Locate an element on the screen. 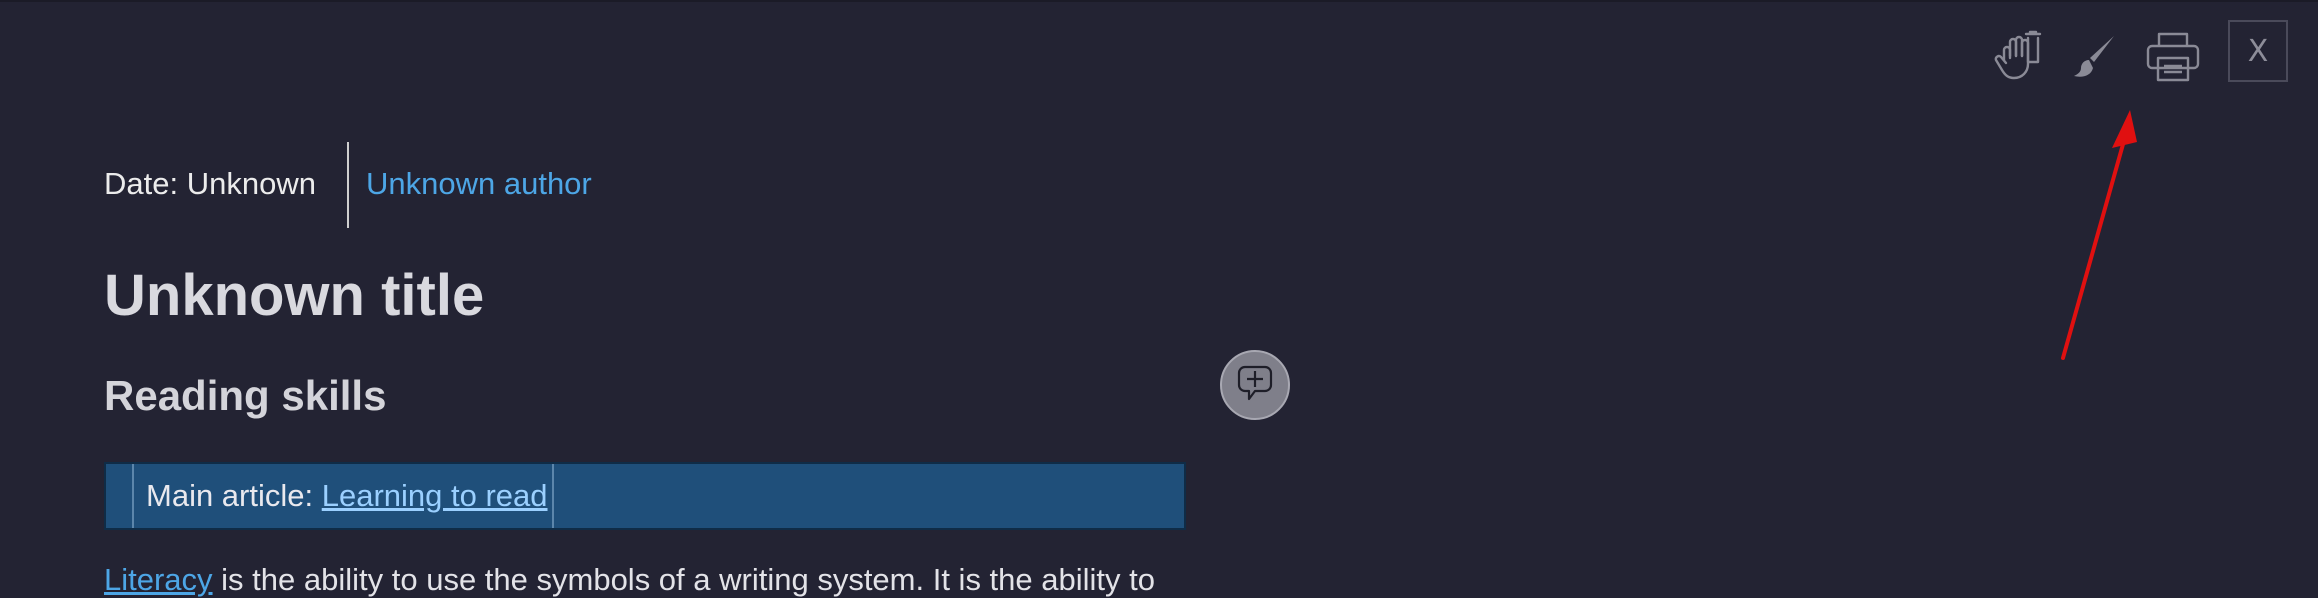  reader-toolbar: X is located at coordinates (2153, 55).